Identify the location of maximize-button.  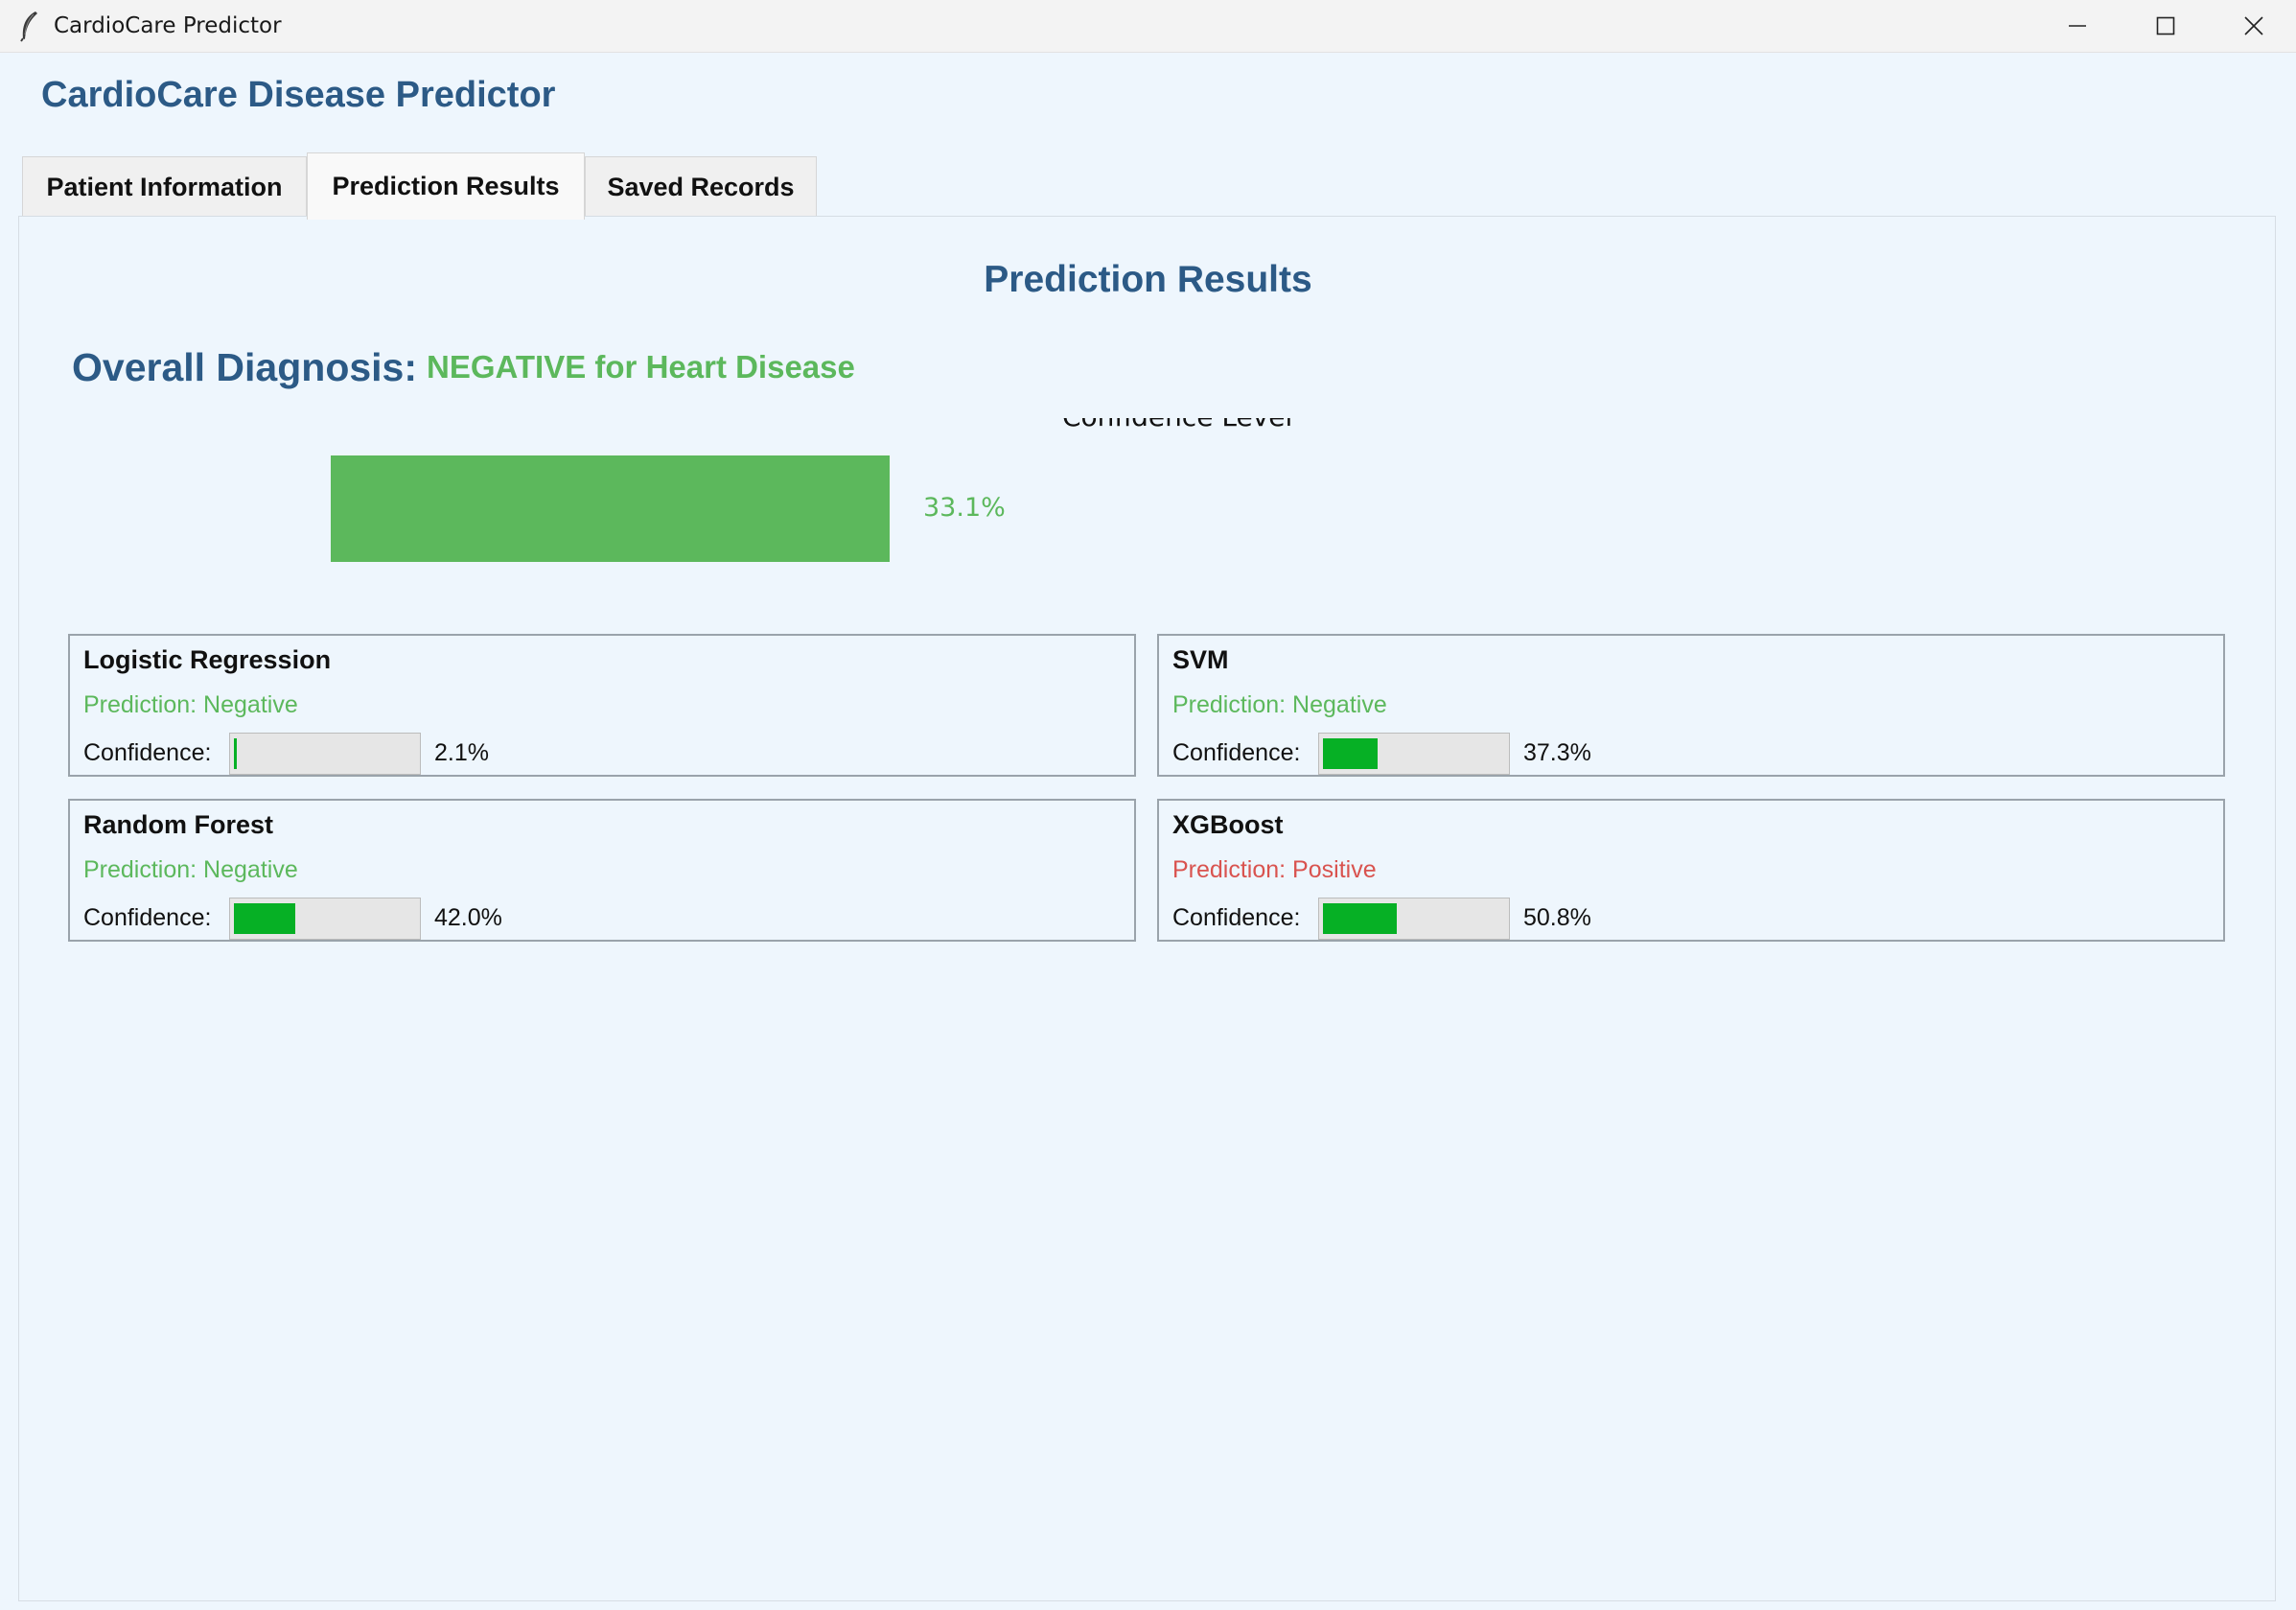
(2166, 26).